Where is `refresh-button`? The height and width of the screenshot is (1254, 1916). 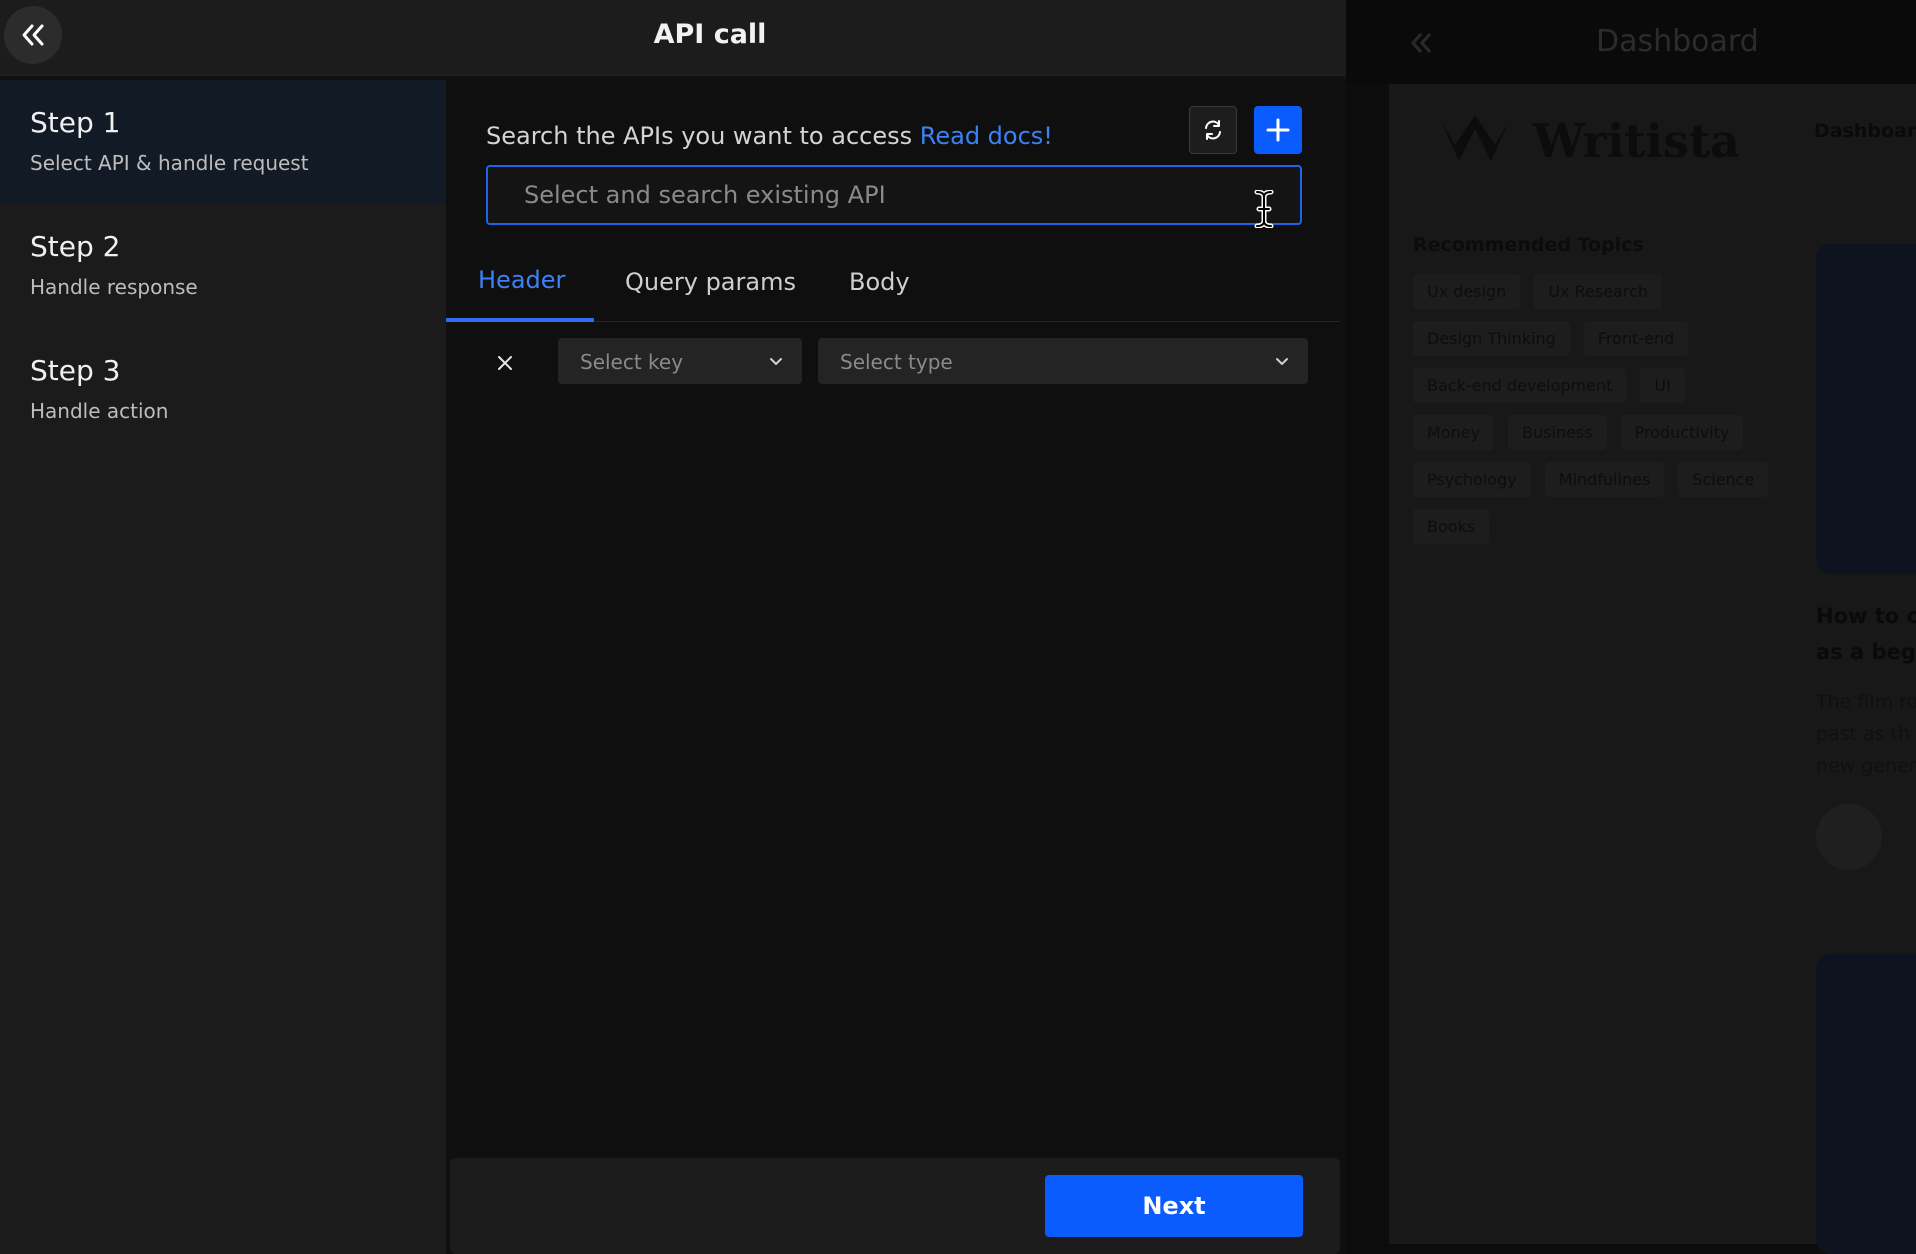
refresh-button is located at coordinates (1213, 130).